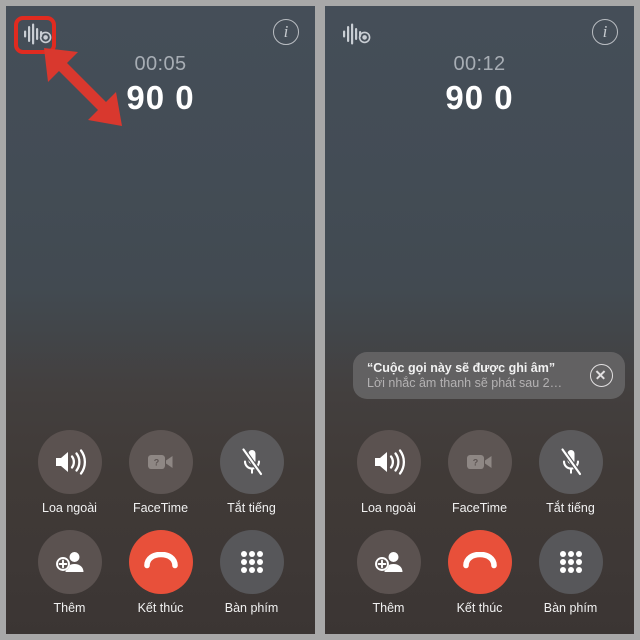 This screenshot has height=640, width=640. Describe the element at coordinates (160, 64) in the screenshot. I see `call-duration-timer: 00:05` at that location.